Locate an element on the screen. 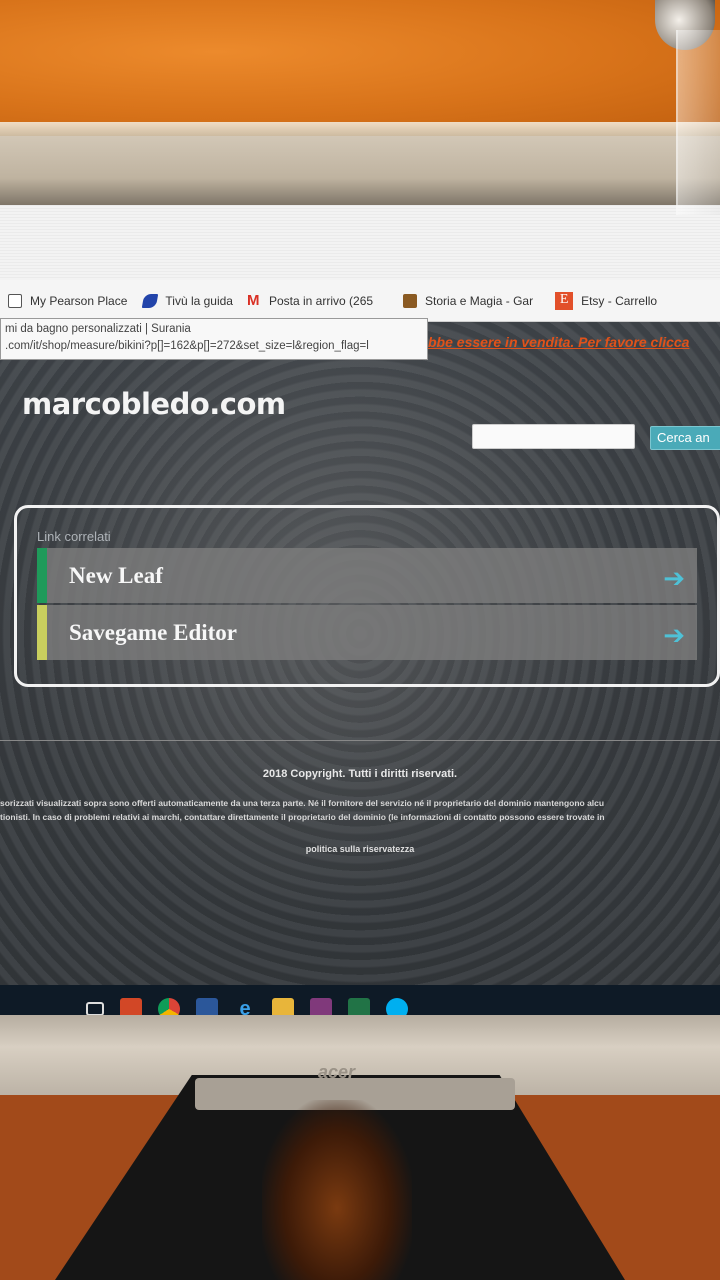  monitor-bezel-top is located at coordinates (360, 171).